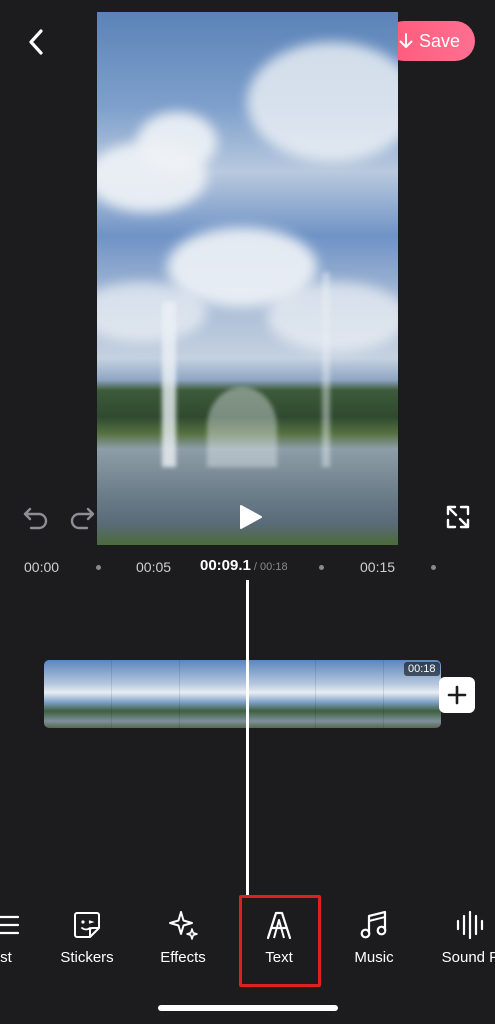  Describe the element at coordinates (248, 1008) in the screenshot. I see `home-indicator` at that location.